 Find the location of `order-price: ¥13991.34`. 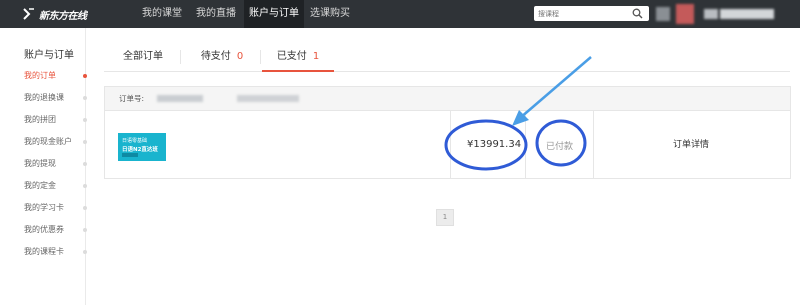

order-price: ¥13991.34 is located at coordinates (494, 144).